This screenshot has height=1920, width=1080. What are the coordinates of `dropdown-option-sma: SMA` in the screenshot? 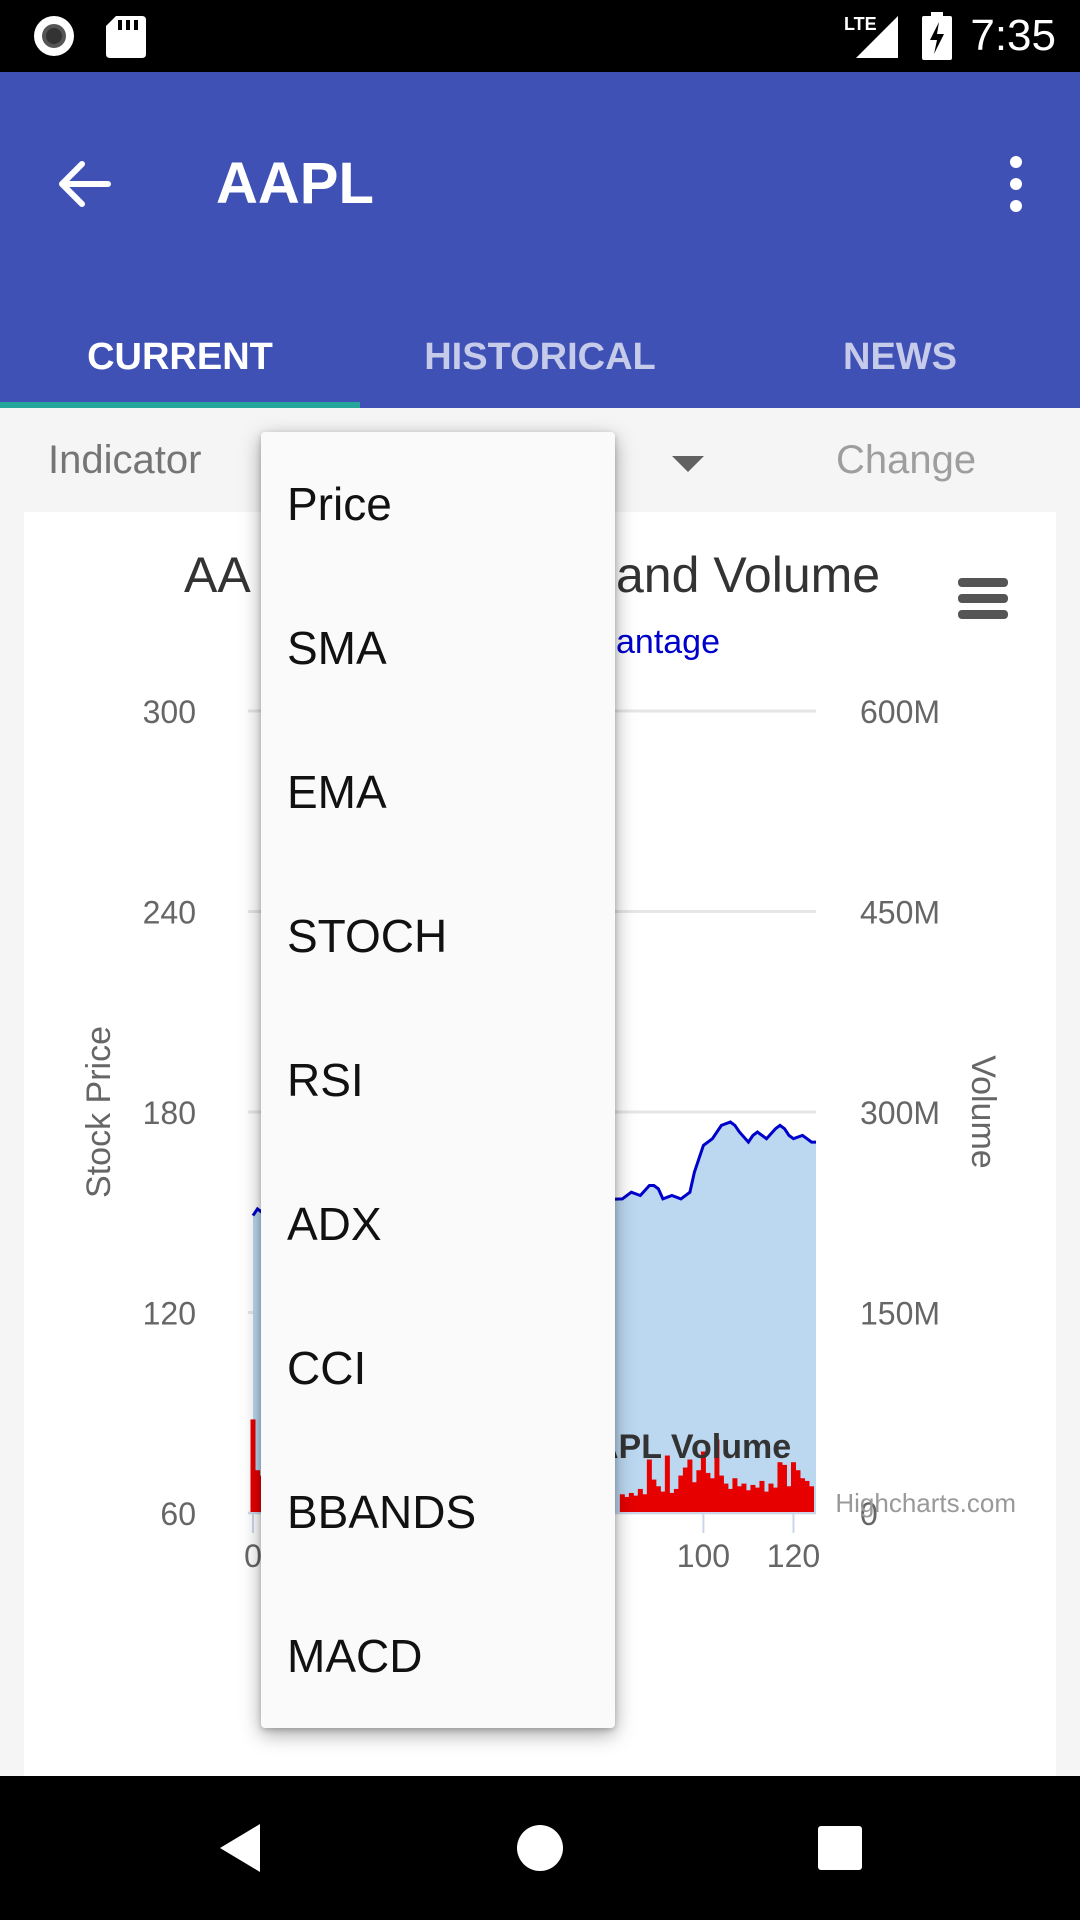 It's located at (438, 648).